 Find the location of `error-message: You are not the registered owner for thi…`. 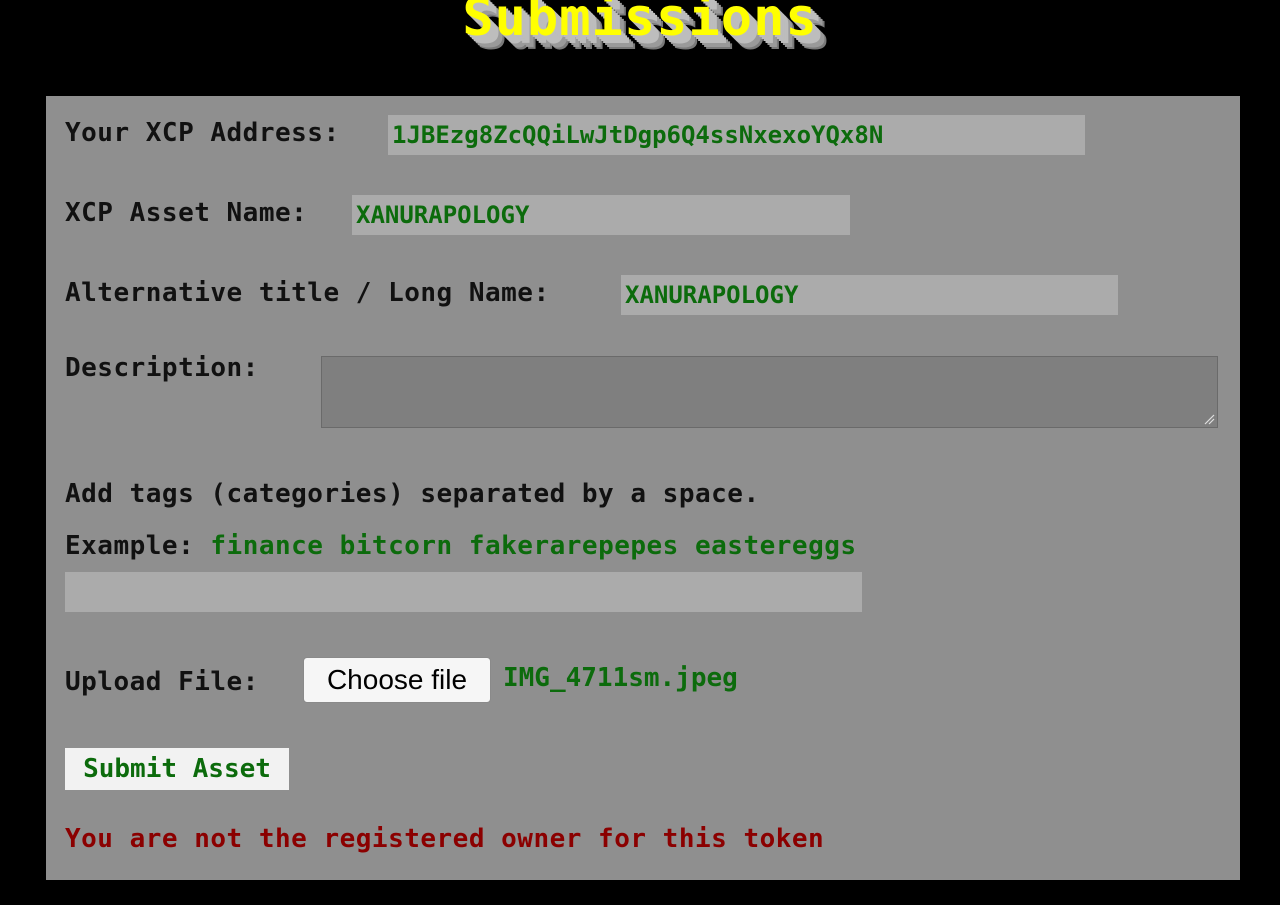

error-message: You are not the registered owner for thi… is located at coordinates (445, 839).